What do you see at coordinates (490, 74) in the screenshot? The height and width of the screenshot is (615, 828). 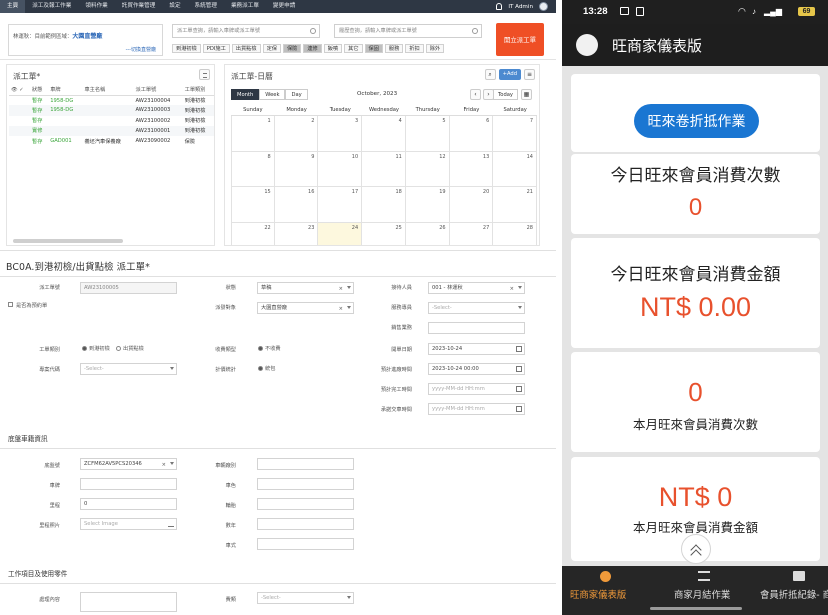 I see `search-icon: ⌕` at bounding box center [490, 74].